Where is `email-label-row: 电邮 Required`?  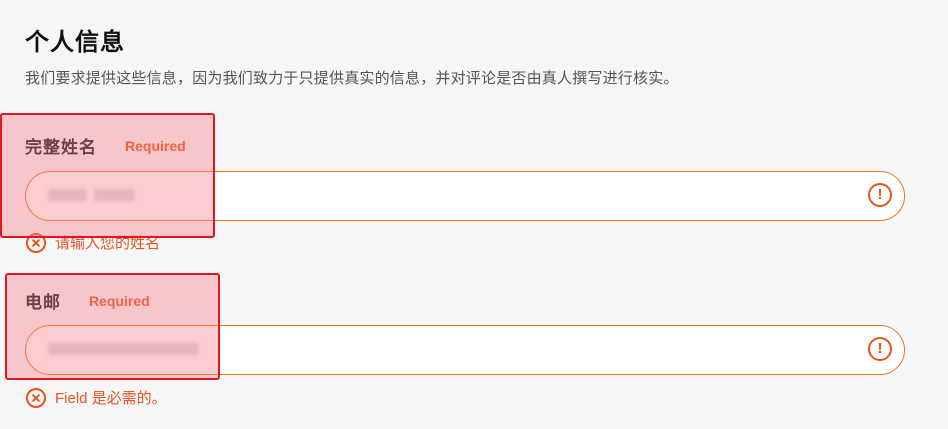 email-label-row: 电邮 Required is located at coordinates (87, 300).